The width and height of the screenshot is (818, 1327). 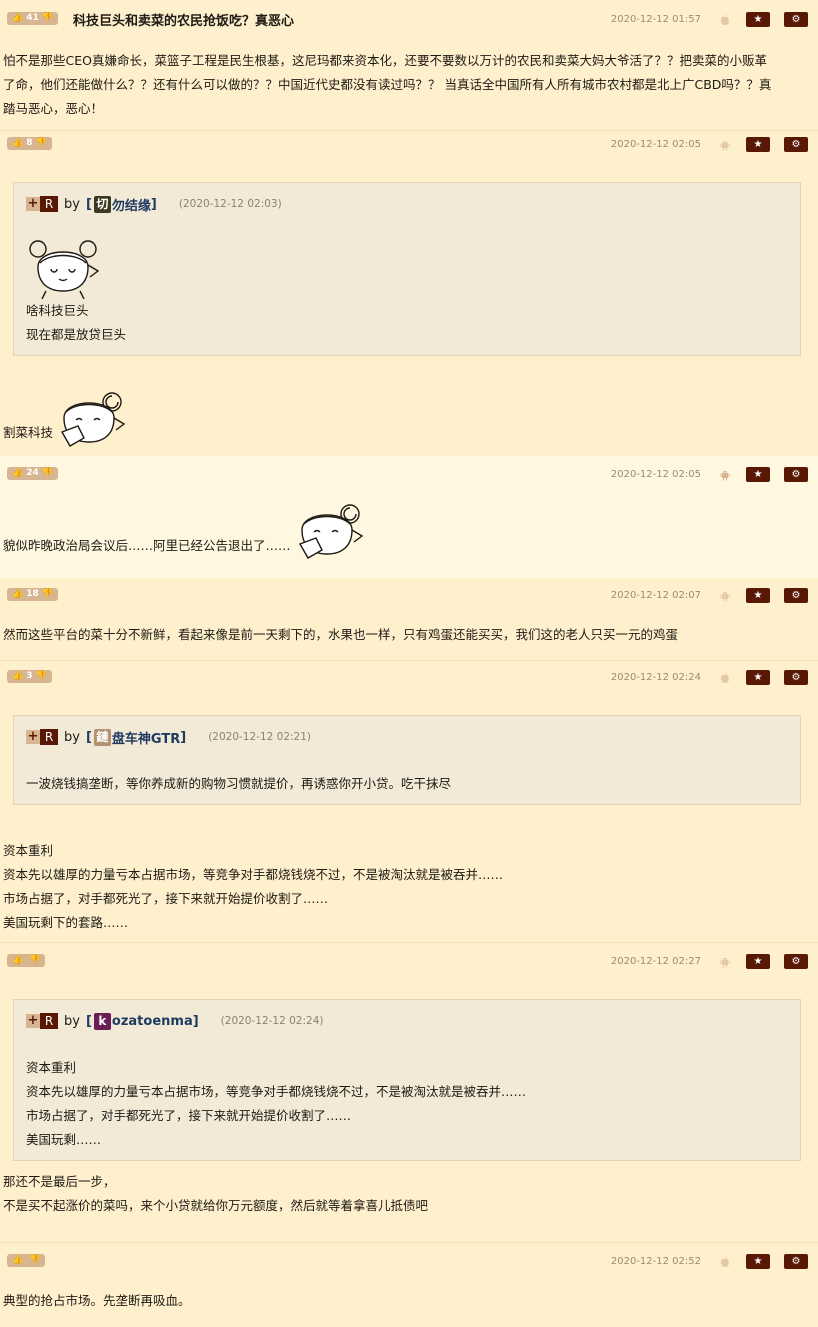 What do you see at coordinates (131, 206) in the screenshot?
I see `author-name: 勿结缘` at bounding box center [131, 206].